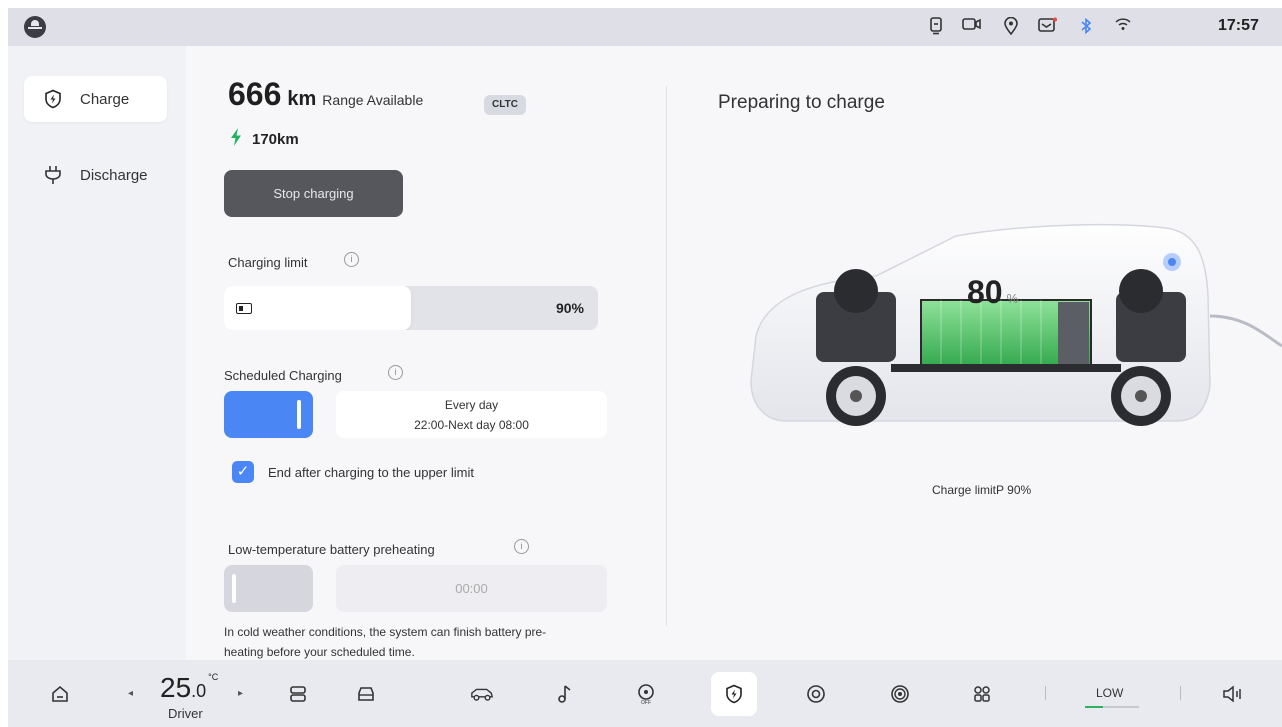  I want to click on range-label: Range Available, so click(373, 100).